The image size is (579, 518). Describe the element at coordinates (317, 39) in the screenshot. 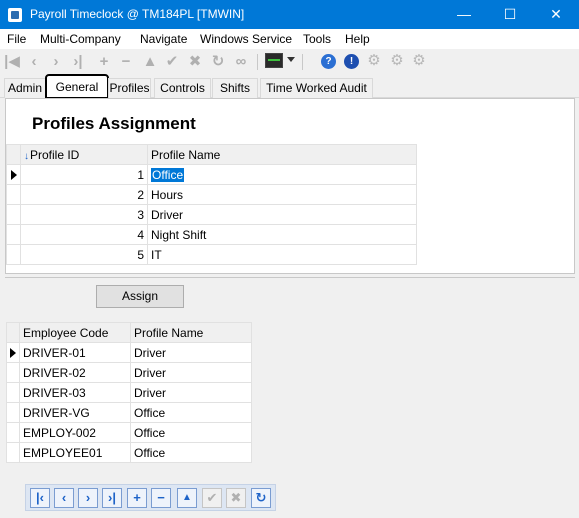

I see `menu-tools: Tools` at that location.